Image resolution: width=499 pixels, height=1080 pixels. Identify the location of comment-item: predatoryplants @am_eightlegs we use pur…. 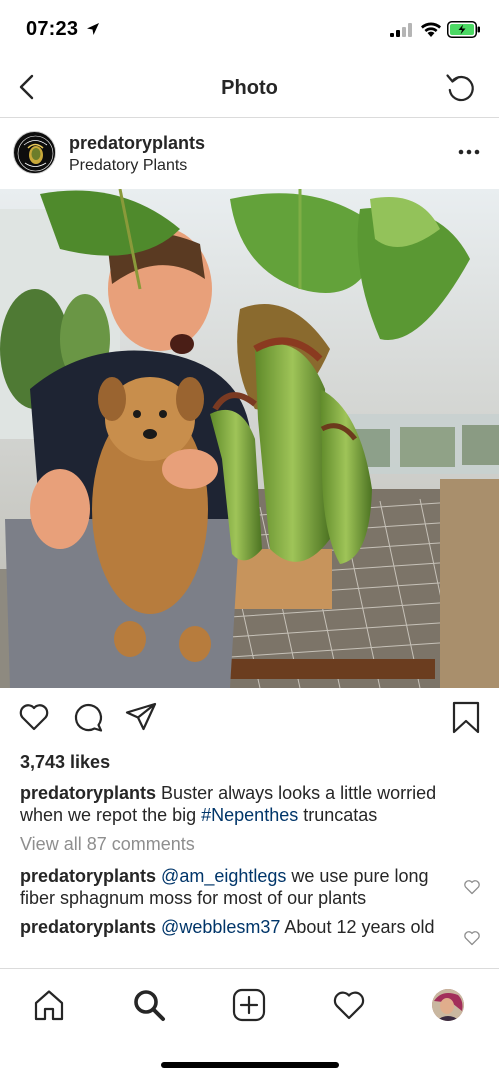
(235, 887).